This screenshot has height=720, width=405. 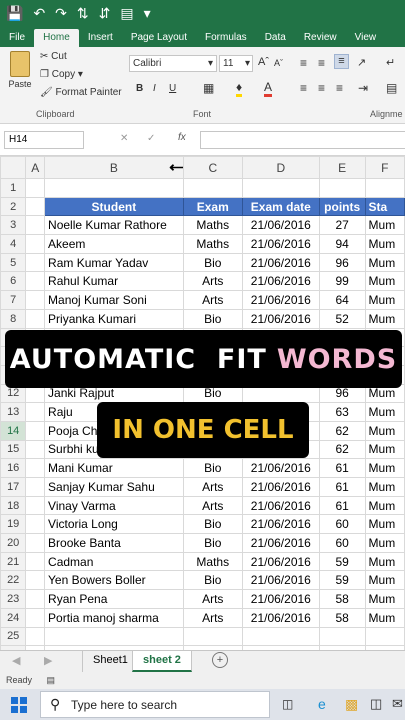 What do you see at coordinates (342, 244) in the screenshot?
I see `cell-points: 94` at bounding box center [342, 244].